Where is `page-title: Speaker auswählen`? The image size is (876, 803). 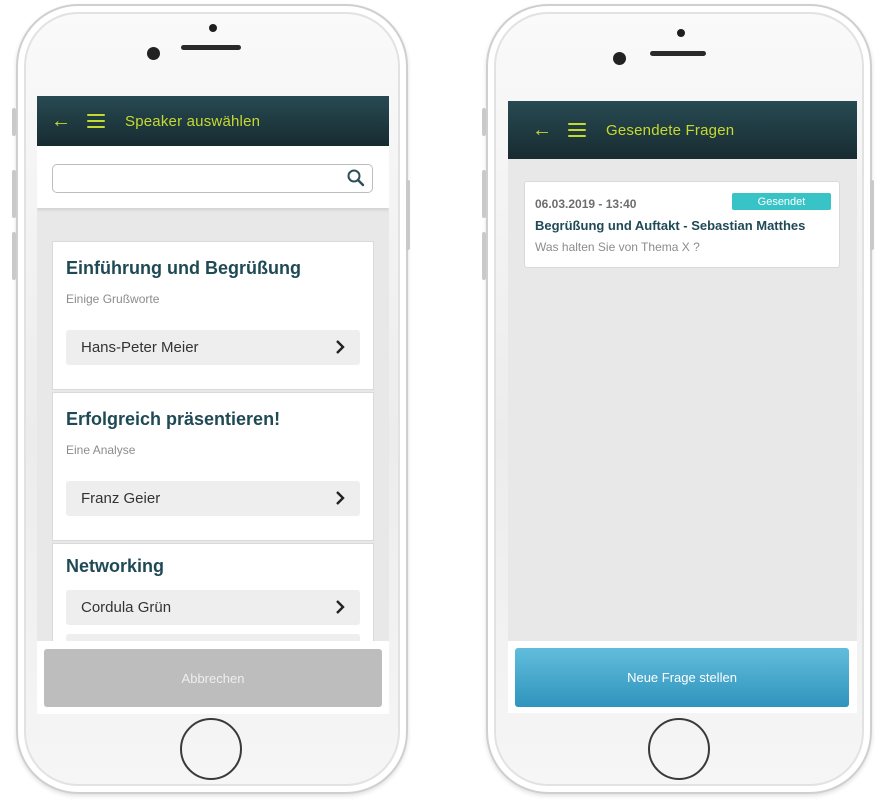 page-title: Speaker auswählen is located at coordinates (193, 121).